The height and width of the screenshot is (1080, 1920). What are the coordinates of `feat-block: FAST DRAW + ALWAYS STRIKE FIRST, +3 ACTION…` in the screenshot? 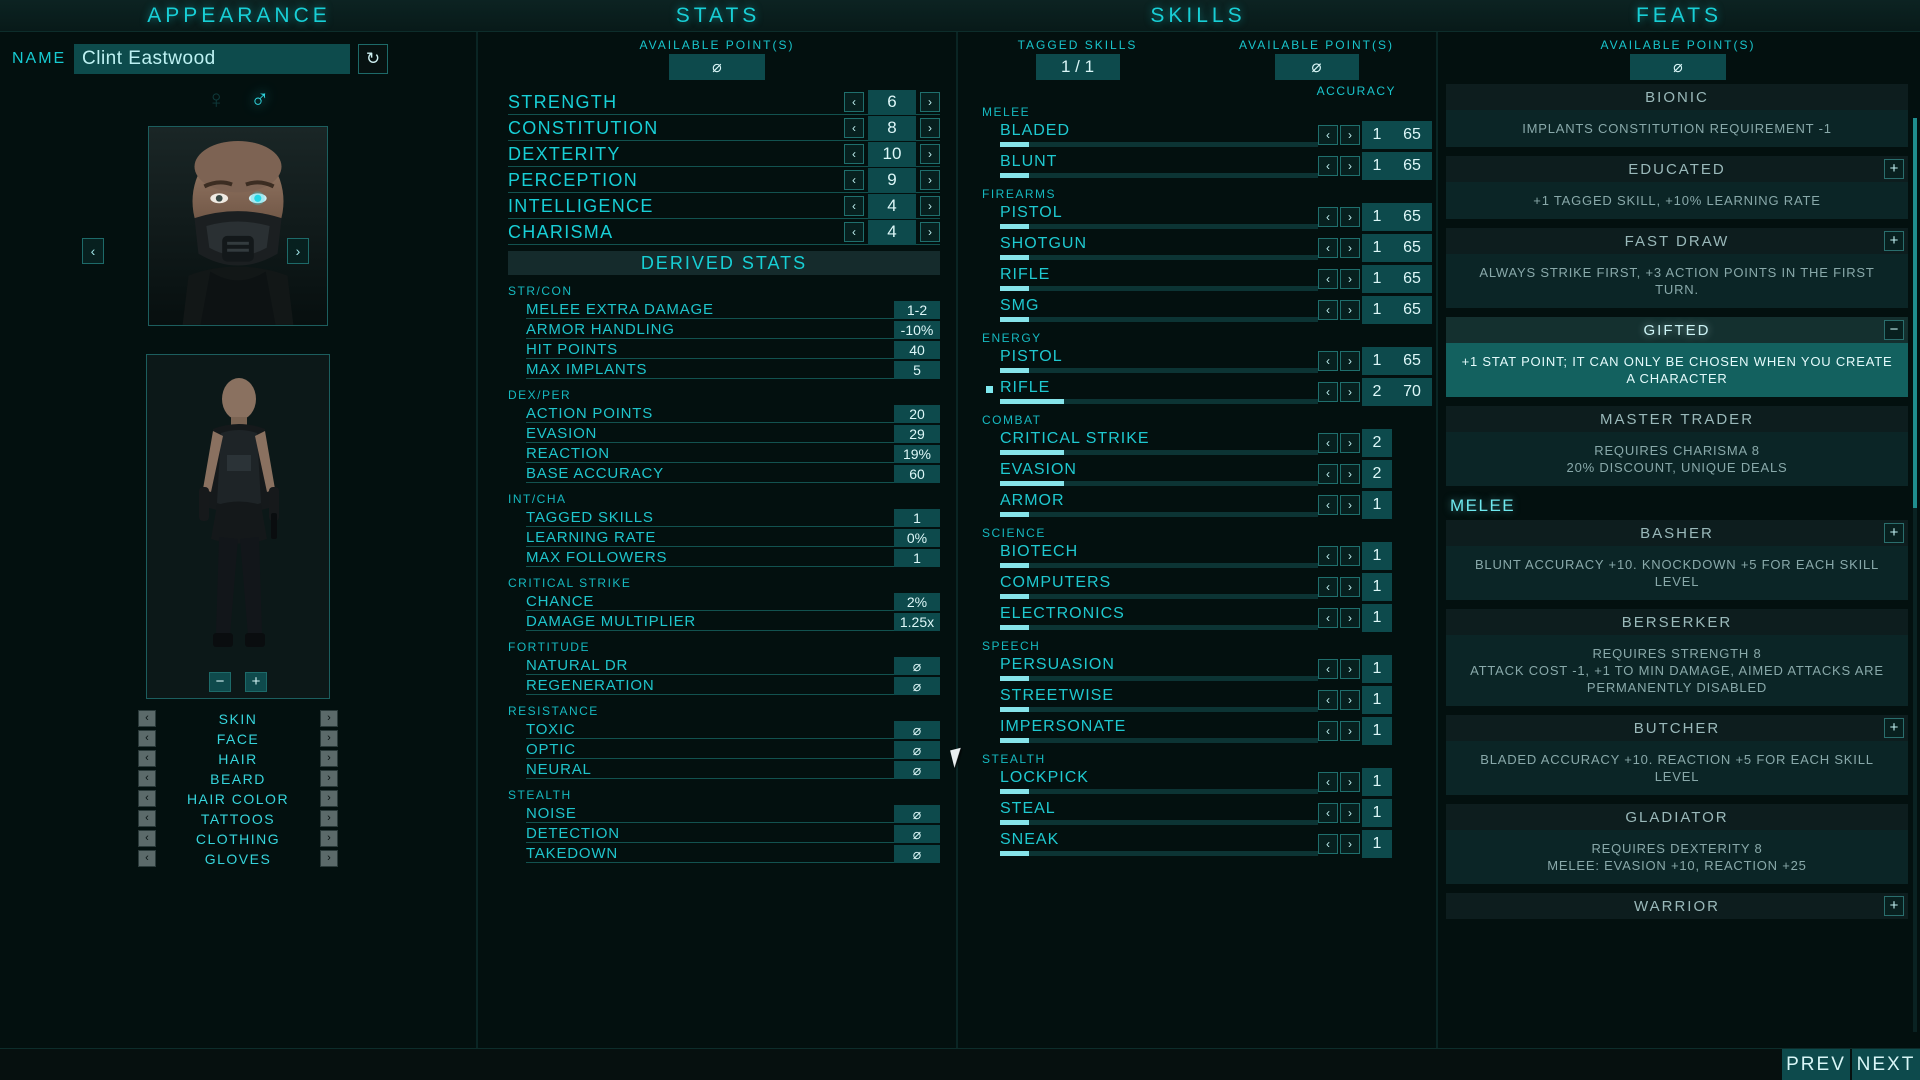 It's located at (1677, 268).